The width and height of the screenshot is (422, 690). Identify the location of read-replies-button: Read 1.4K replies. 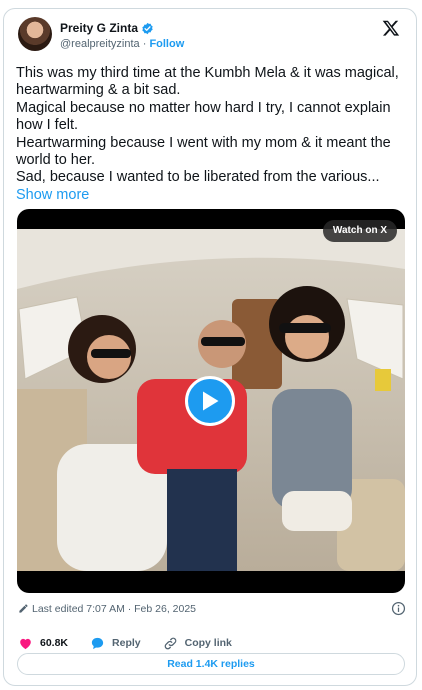
(211, 664).